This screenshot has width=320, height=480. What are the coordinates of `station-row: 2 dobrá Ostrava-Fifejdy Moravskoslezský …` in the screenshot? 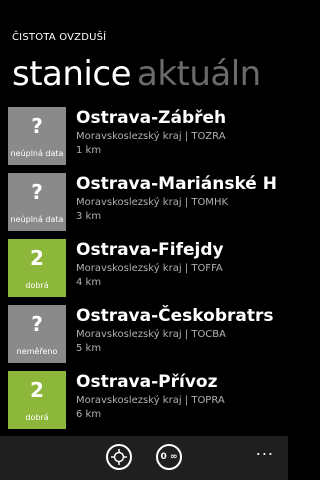 It's located at (144, 266).